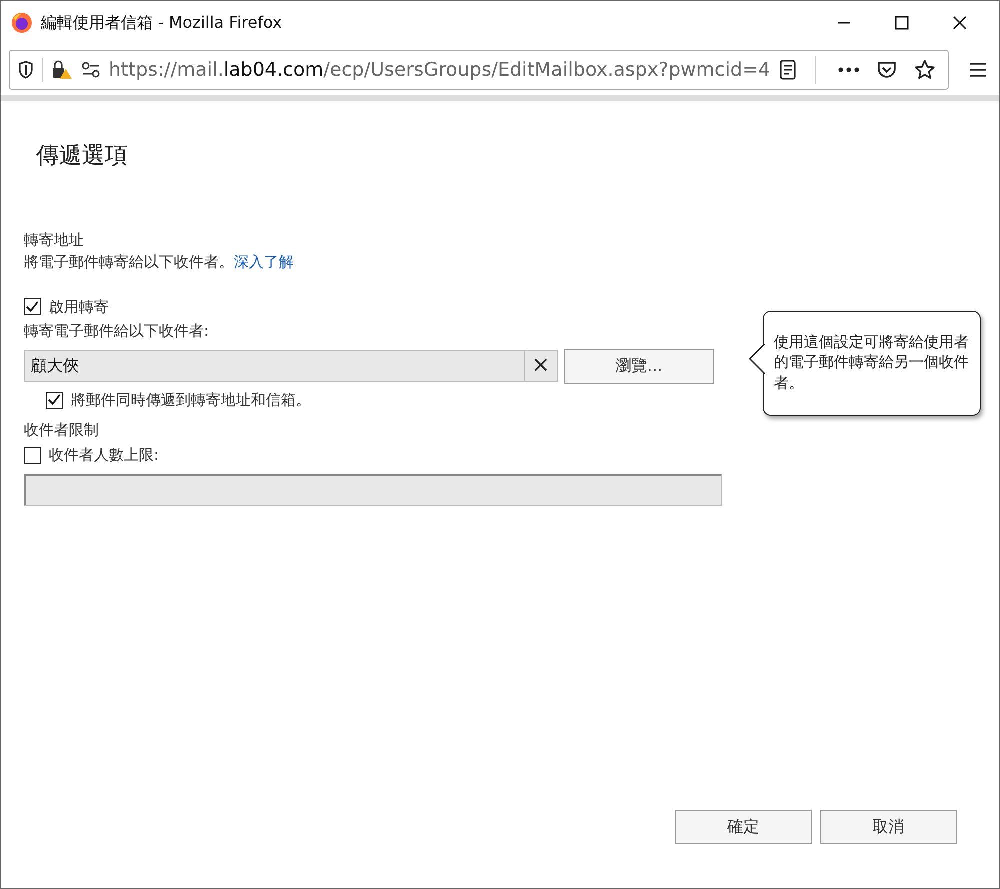  What do you see at coordinates (91, 70) in the screenshot?
I see `permissions-icon` at bounding box center [91, 70].